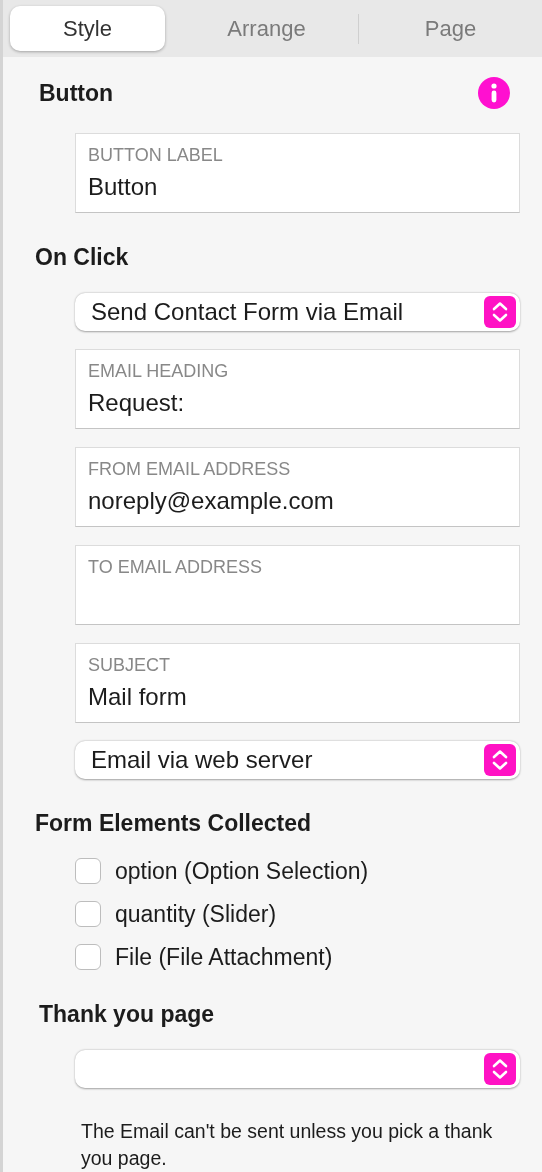  Describe the element at coordinates (242, 871) in the screenshot. I see `checkbox-label: option (Option Selection)` at that location.